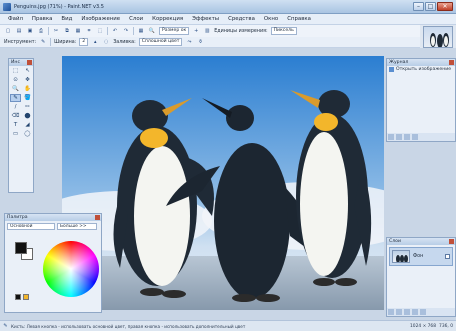 The width and height of the screenshot is (456, 331). Describe the element at coordinates (31, 226) in the screenshot. I see `color-mode-select: Основной` at that location.